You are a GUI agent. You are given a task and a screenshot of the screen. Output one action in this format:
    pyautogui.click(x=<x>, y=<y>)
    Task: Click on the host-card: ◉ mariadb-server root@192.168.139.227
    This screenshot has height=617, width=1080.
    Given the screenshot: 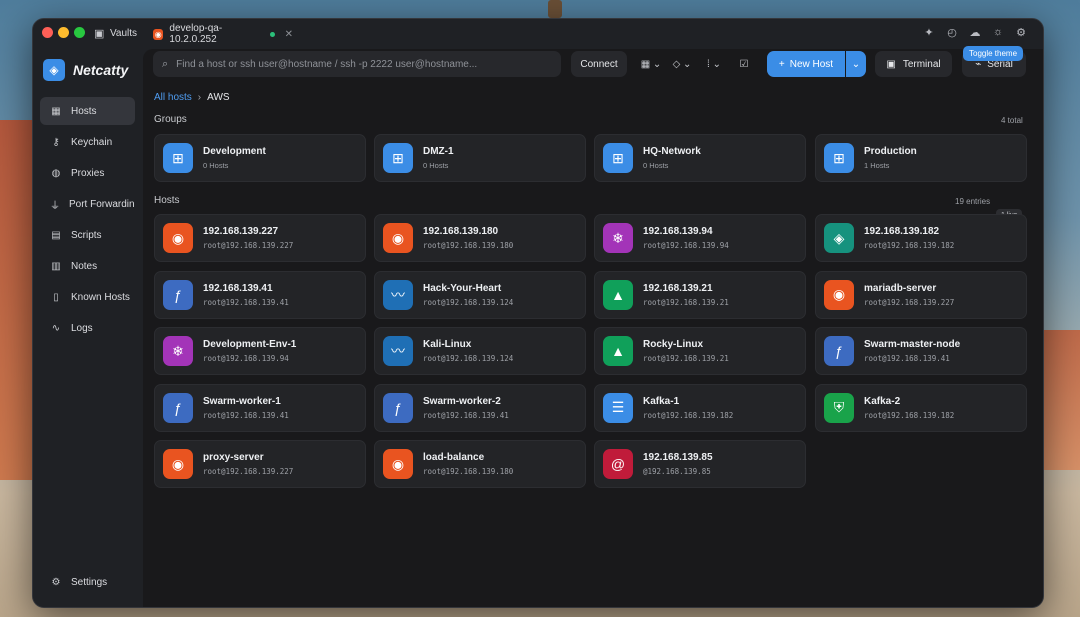 What is the action you would take?
    pyautogui.click(x=921, y=294)
    